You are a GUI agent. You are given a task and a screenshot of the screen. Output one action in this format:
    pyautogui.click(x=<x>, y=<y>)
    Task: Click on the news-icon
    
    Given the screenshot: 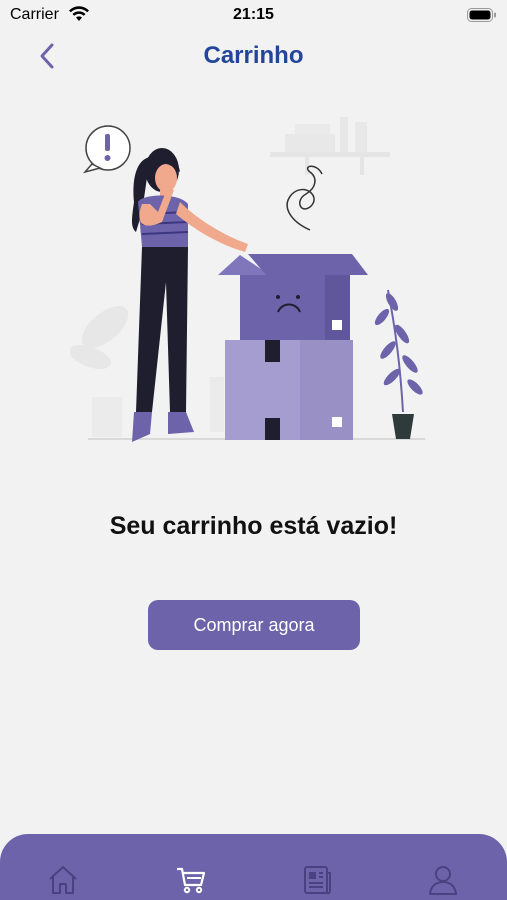 What is the action you would take?
    pyautogui.click(x=317, y=880)
    